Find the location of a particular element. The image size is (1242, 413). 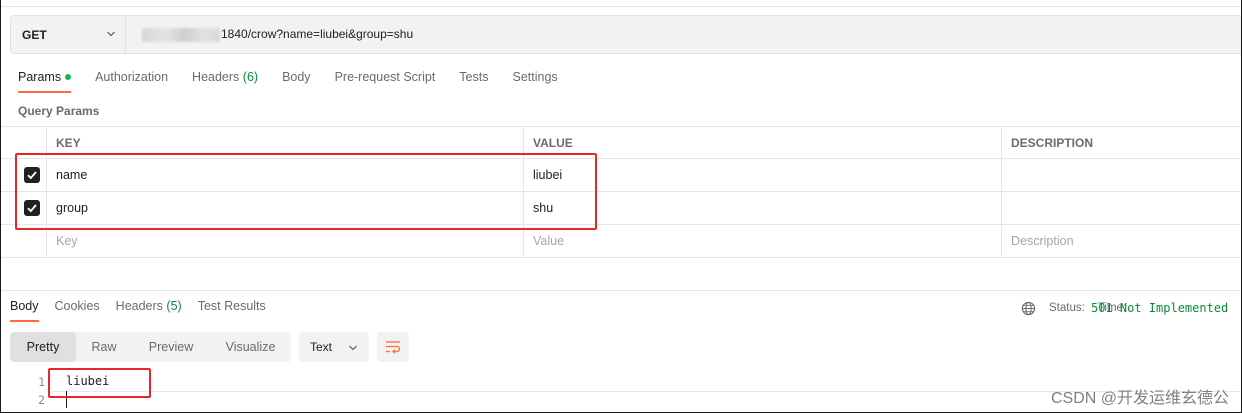

view-raw-button: Raw is located at coordinates (104, 347).